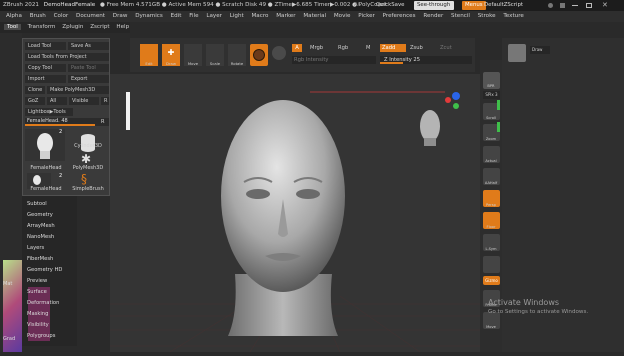 This screenshot has height=356, width=624. I want to click on menu-dynamics: Dynamics, so click(149, 16).